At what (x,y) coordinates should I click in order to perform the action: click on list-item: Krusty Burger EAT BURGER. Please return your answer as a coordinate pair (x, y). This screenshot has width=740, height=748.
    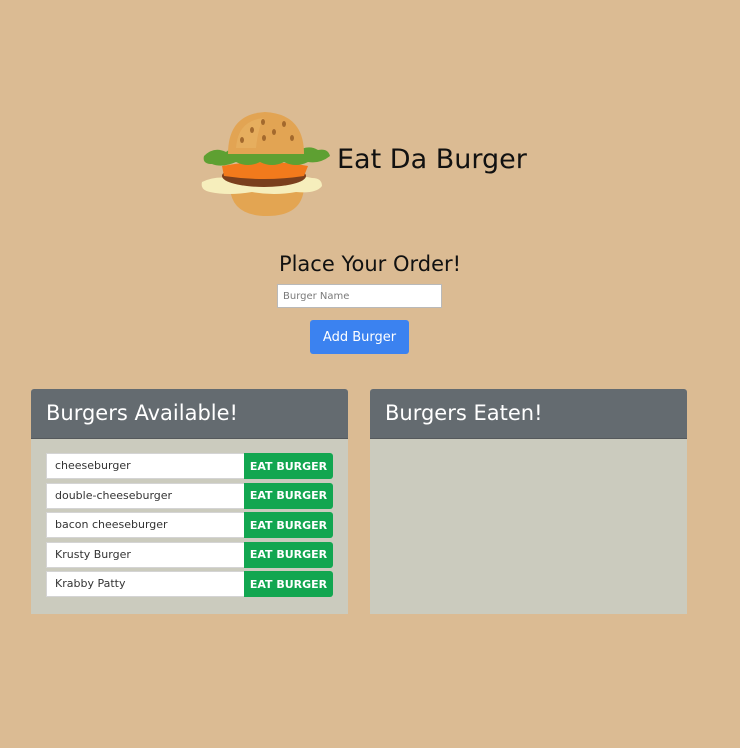
    Looking at the image, I should click on (190, 554).